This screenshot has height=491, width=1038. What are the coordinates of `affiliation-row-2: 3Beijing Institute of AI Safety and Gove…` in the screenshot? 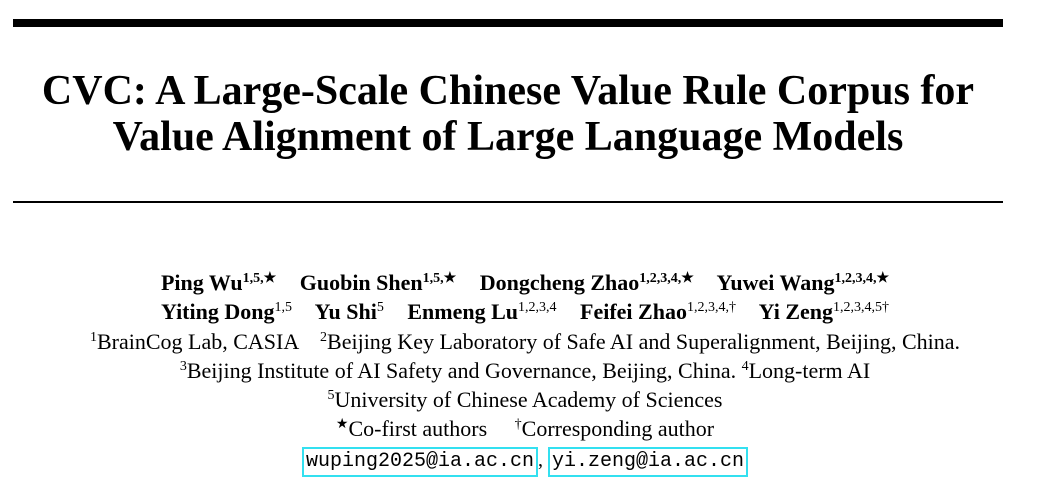 It's located at (525, 370).